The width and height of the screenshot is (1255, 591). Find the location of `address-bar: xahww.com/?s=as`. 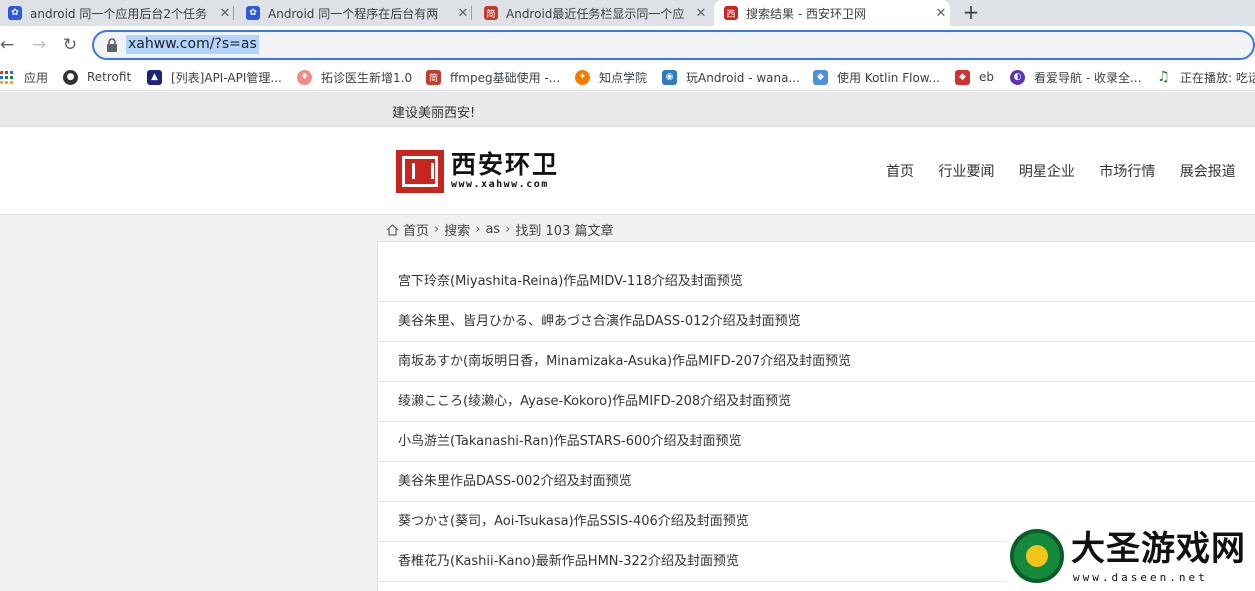

address-bar: xahww.com/?s=as is located at coordinates (673, 45).